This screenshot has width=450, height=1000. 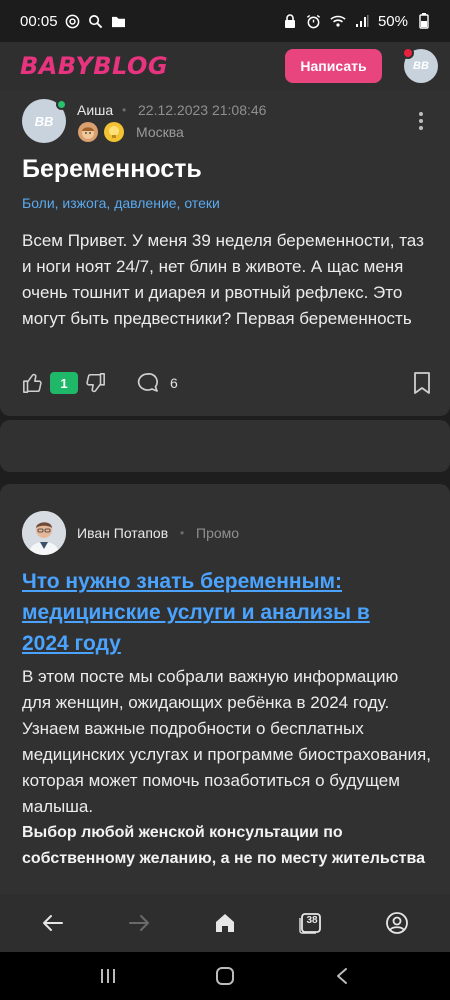 I want to click on bookmark-icon, so click(x=422, y=383).